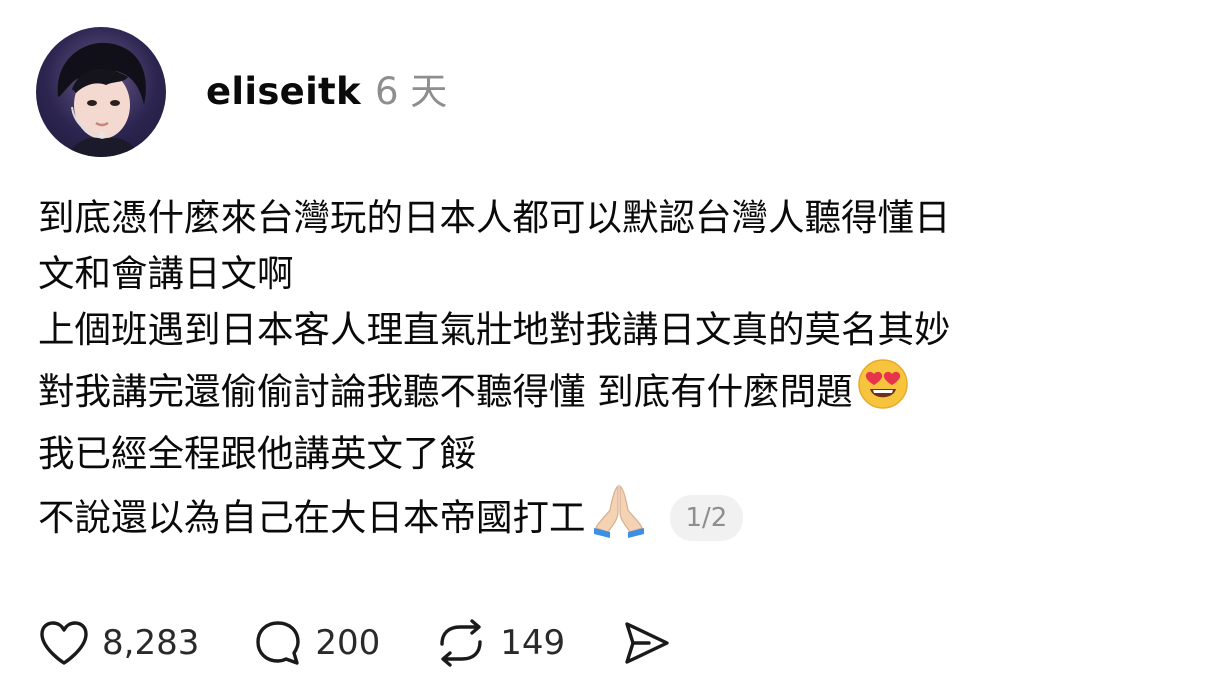 Image resolution: width=1206 pixels, height=696 pixels. I want to click on post-text-line: 我已經全程跟他講英文了餒, so click(257, 453).